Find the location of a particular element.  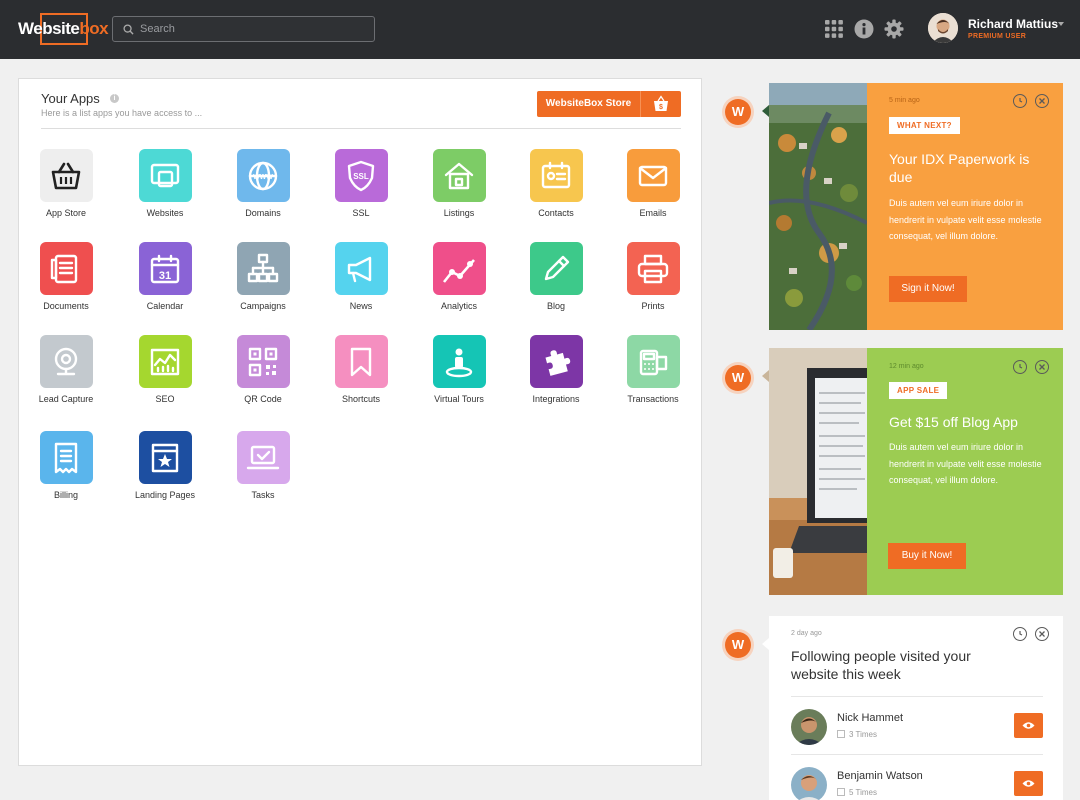

app-label: Analytics is located at coordinates (458, 306).